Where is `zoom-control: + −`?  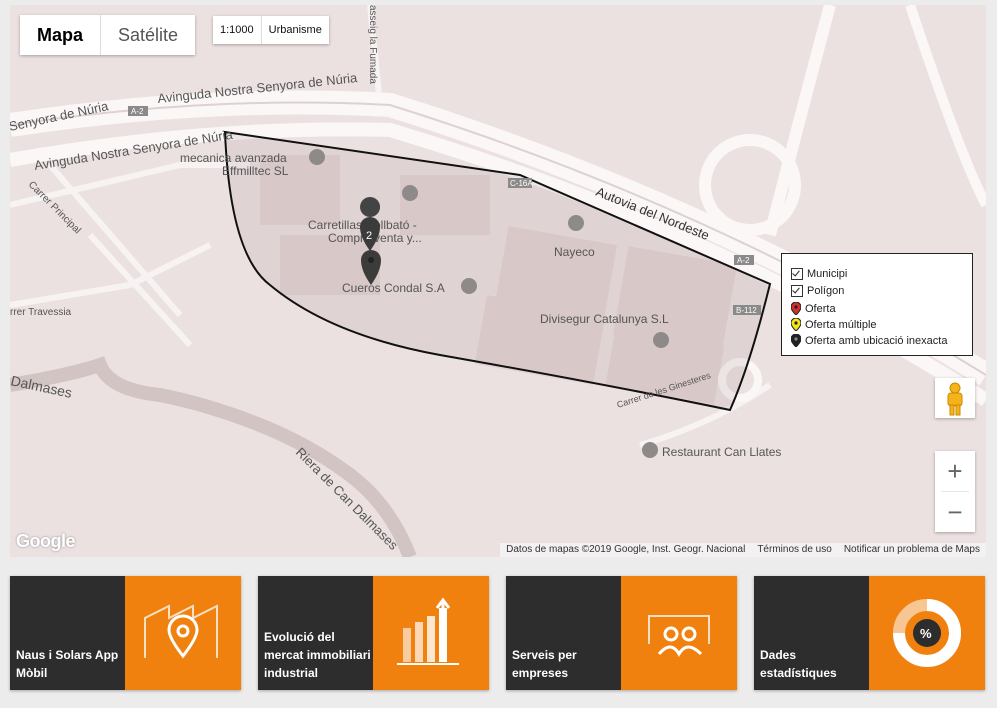 zoom-control: + − is located at coordinates (955, 491).